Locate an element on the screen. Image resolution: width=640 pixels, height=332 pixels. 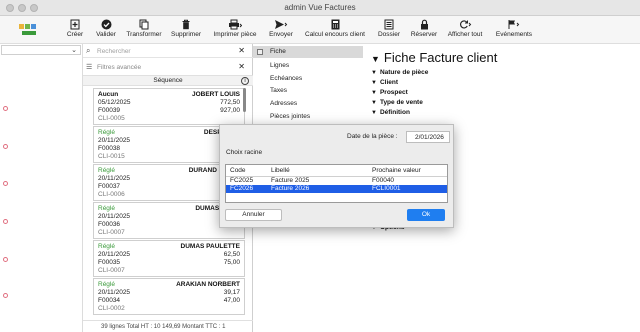
nav-item-taxes: Taxes is located at coordinates (308, 91).